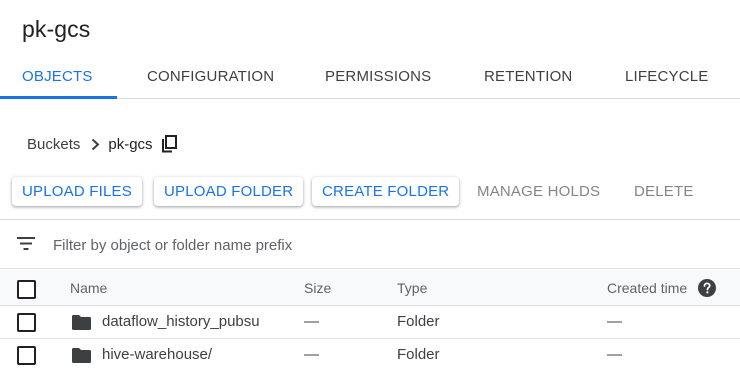  Describe the element at coordinates (169, 144) in the screenshot. I see `copy-icon` at that location.